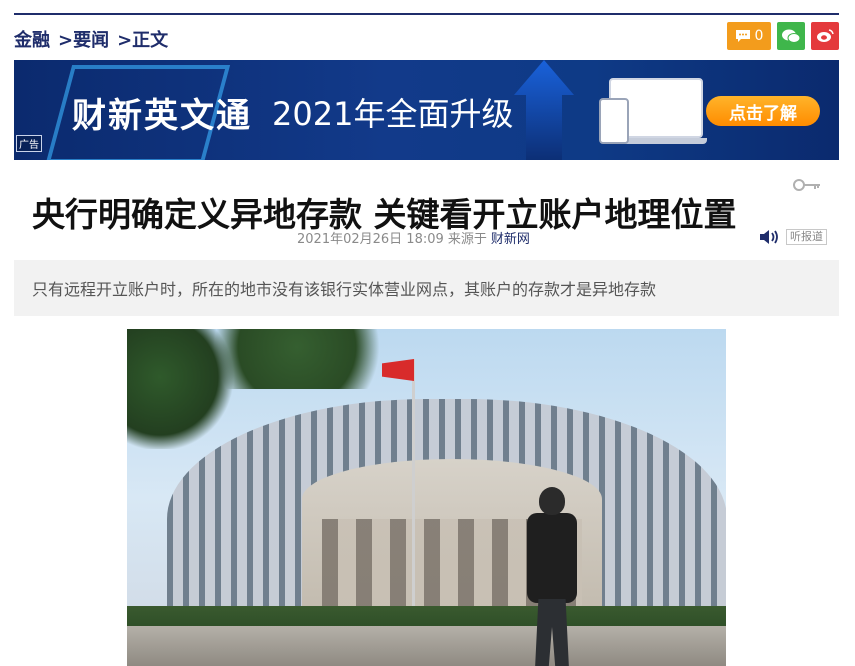 The width and height of the screenshot is (855, 666). What do you see at coordinates (413, 489) in the screenshot?
I see `photo-flagpole` at bounding box center [413, 489].